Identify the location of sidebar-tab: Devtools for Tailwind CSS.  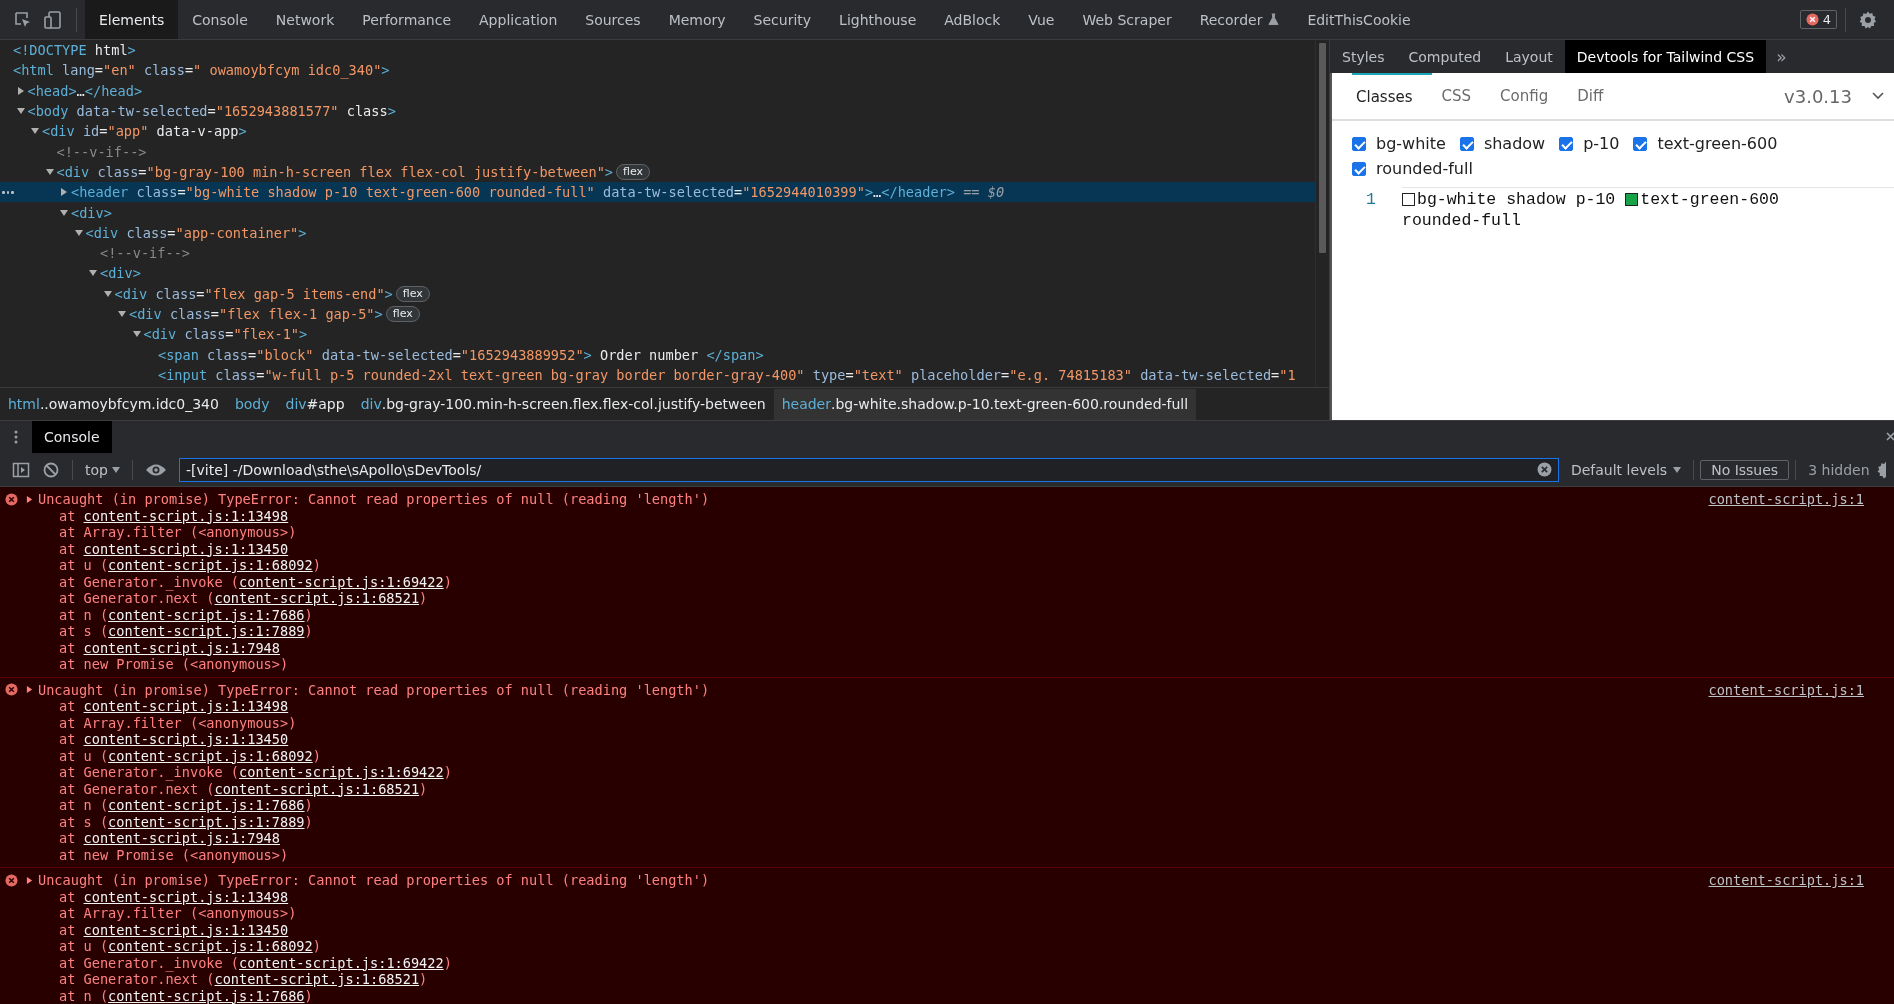
(1665, 56).